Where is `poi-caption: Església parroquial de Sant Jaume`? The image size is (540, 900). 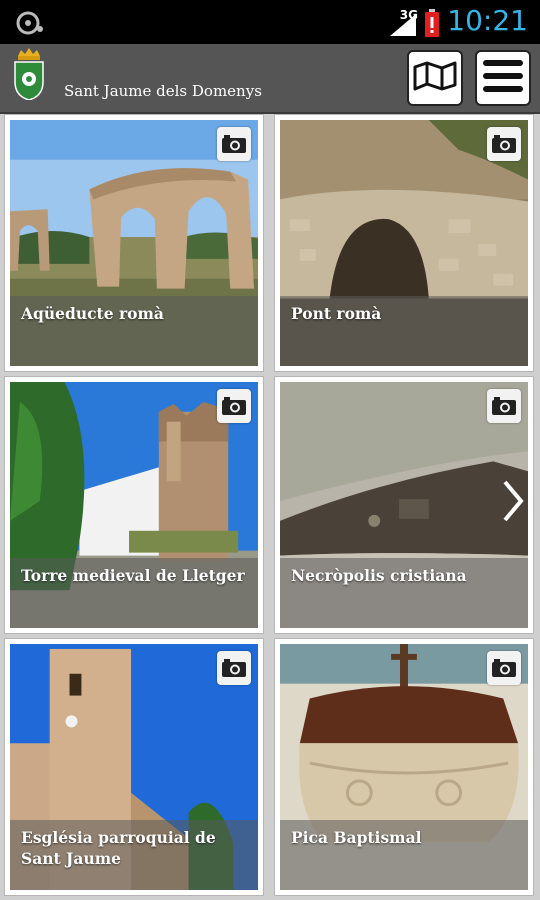
poi-caption: Església parroquial de Sant Jaume is located at coordinates (134, 855).